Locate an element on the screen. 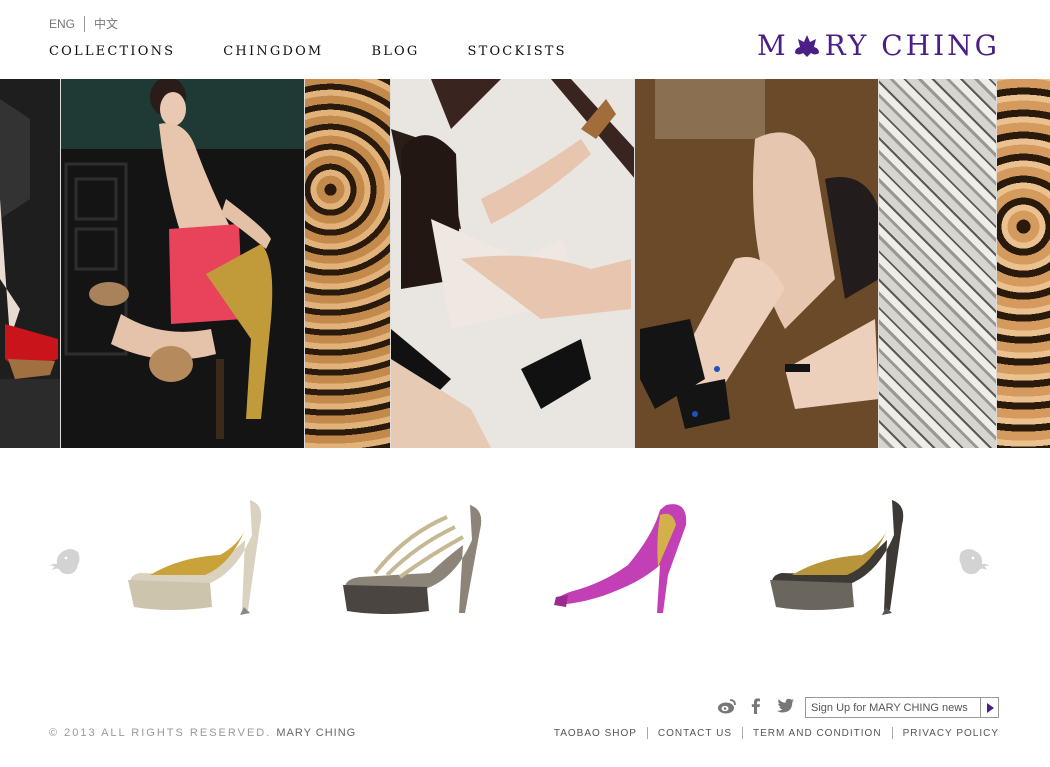  shoe-magenta-peeptoe-pump is located at coordinates (628, 560).